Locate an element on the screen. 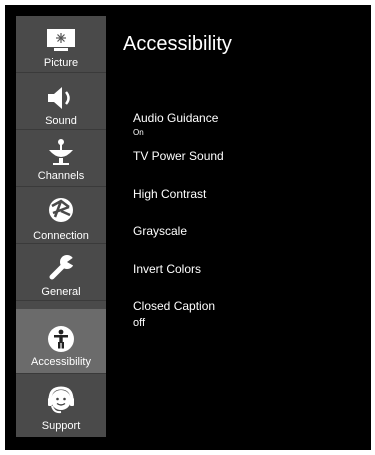  sidebar-item-connection: Connection is located at coordinates (61, 215).